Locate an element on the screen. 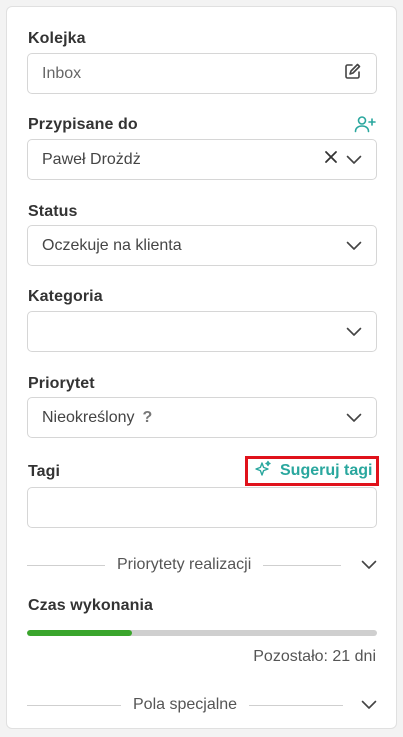 Image resolution: width=403 pixels, height=737 pixels. assigned-label: Przypisane do is located at coordinates (83, 124).